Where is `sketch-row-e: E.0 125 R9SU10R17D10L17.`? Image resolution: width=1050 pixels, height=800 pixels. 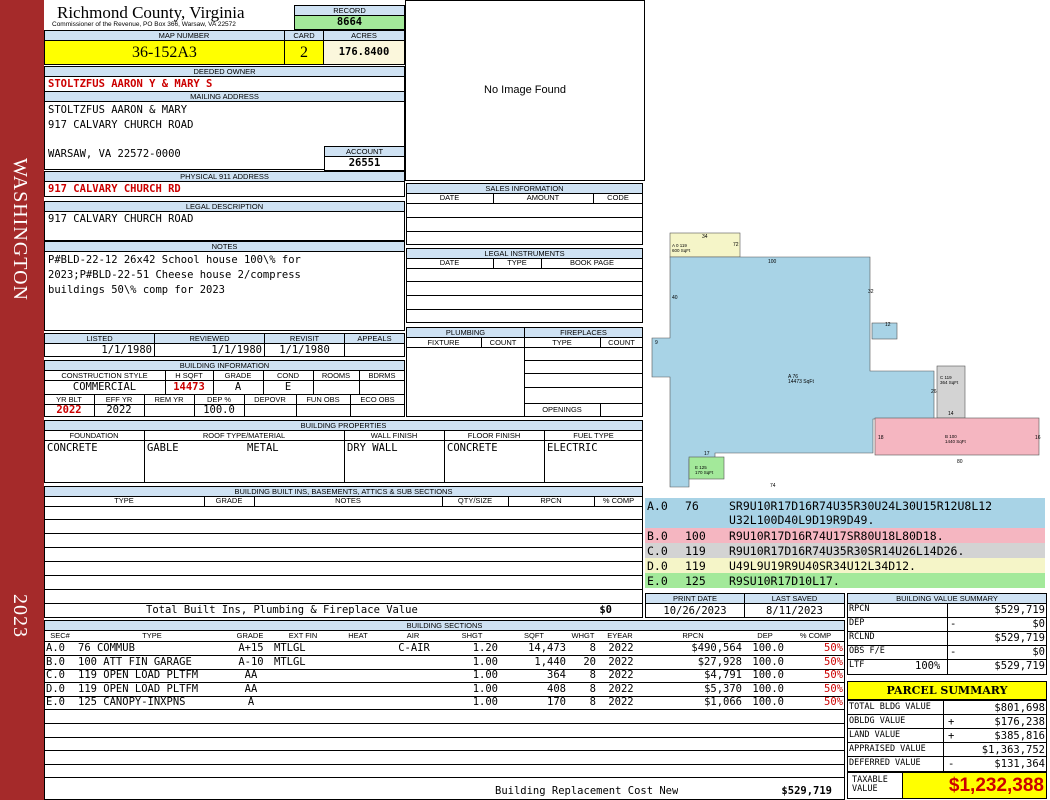 sketch-row-e: E.0 125 R9SU10R17D10L17. is located at coordinates (845, 580).